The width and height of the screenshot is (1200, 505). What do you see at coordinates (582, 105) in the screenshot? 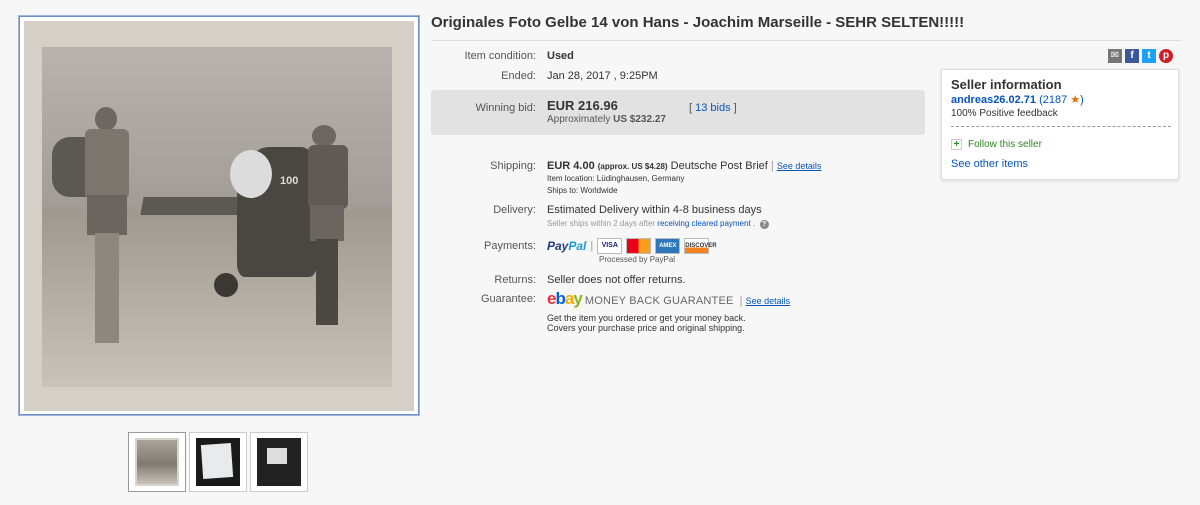
I see `winning-bid-value: EUR 216.96` at bounding box center [582, 105].